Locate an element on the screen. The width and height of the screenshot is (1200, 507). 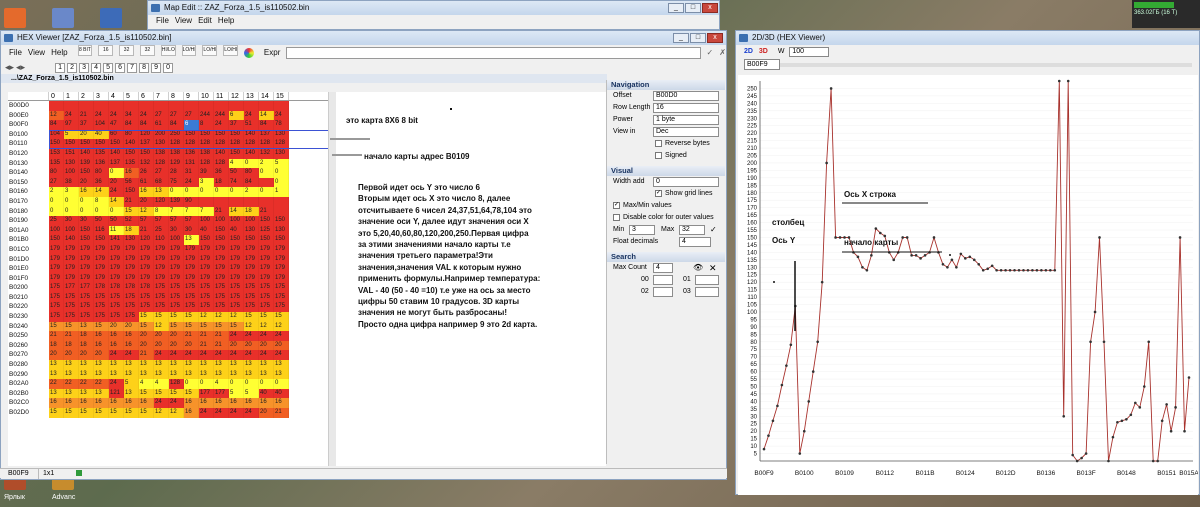
disable-checkbox is located at coordinates (616, 217).